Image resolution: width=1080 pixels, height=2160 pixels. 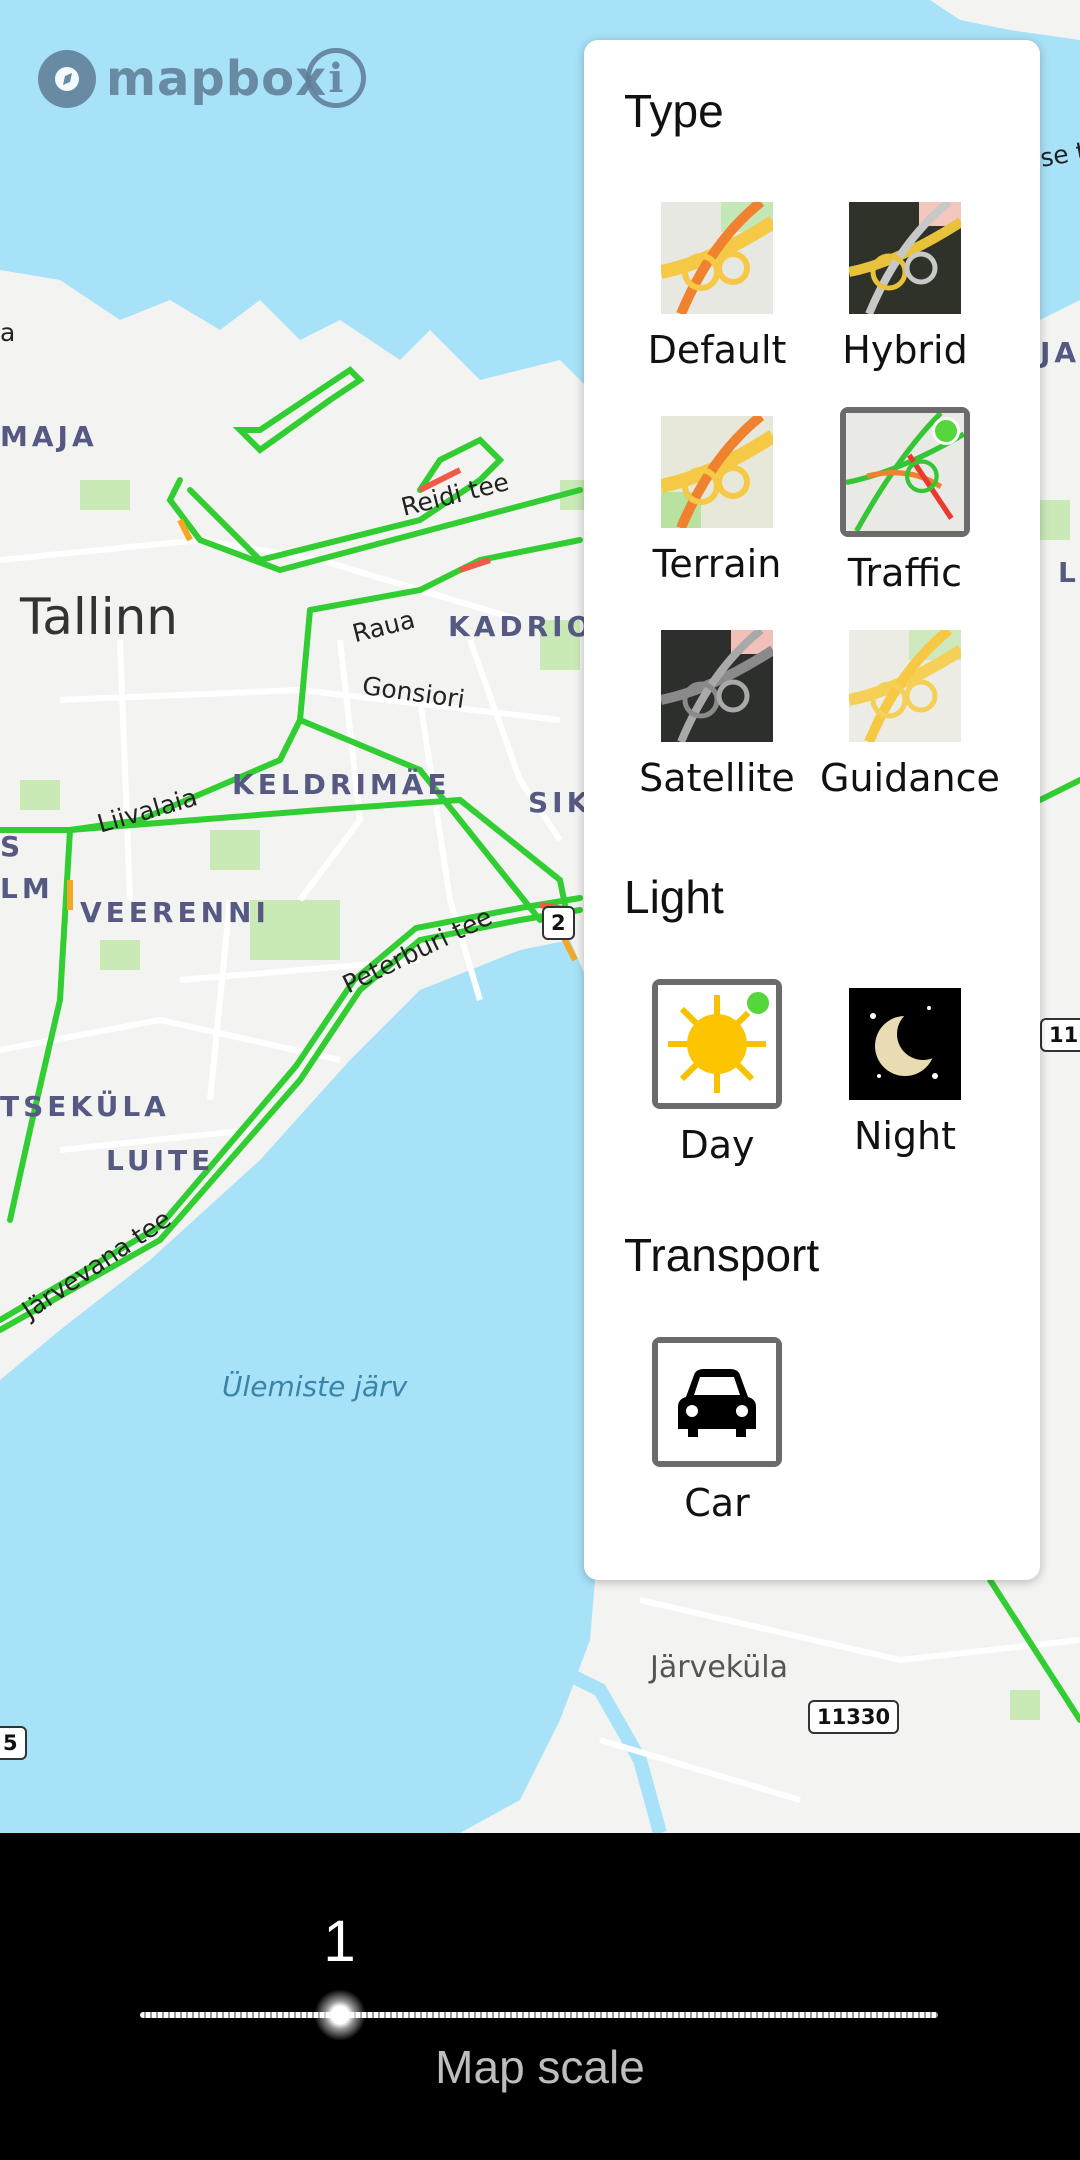 What do you see at coordinates (905, 472) in the screenshot?
I see `traffic-map-thumbnail` at bounding box center [905, 472].